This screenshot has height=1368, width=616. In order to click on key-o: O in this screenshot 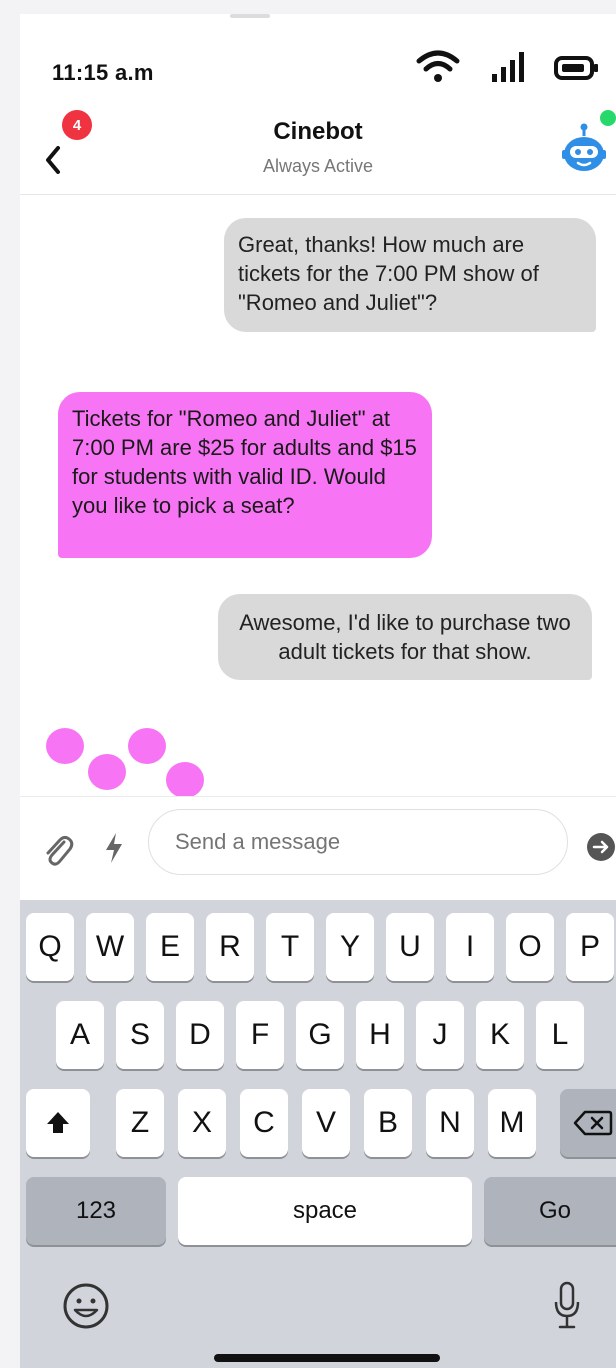, I will do `click(530, 947)`.